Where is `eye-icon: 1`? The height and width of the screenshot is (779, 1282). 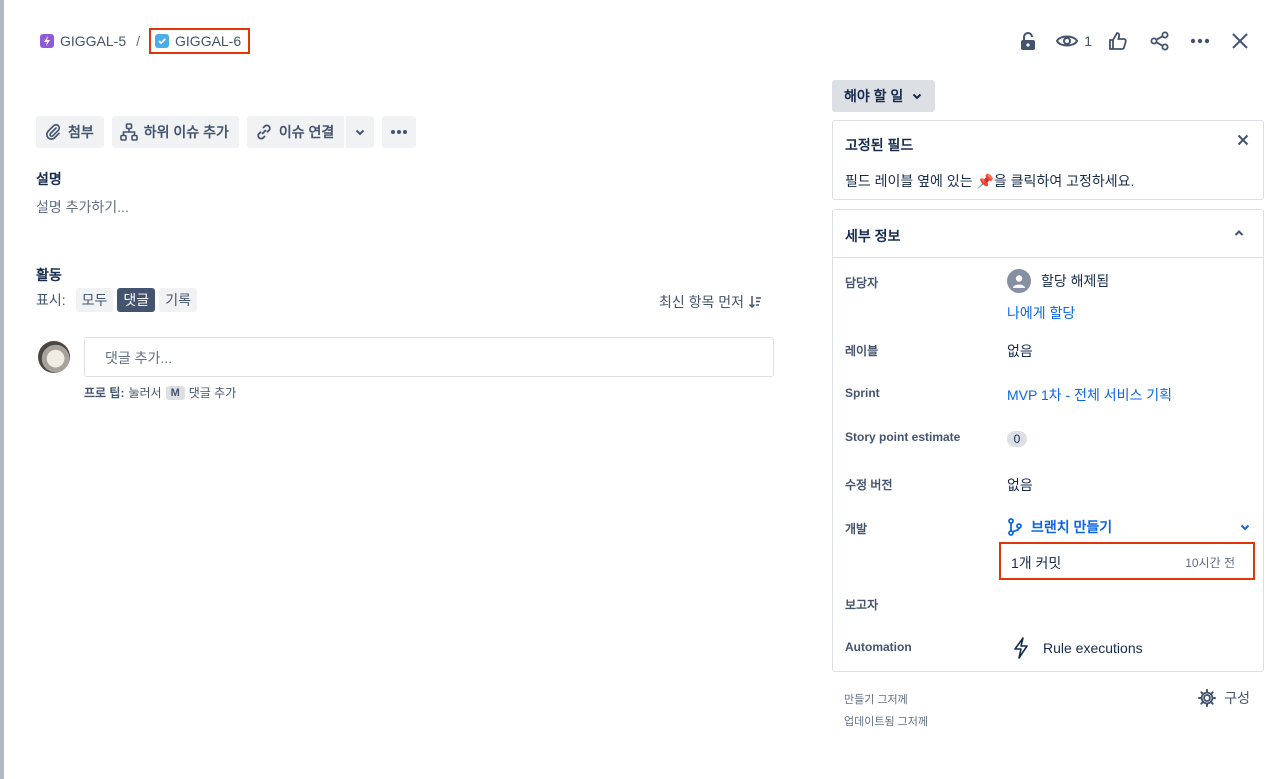
eye-icon: 1 is located at coordinates (1074, 41).